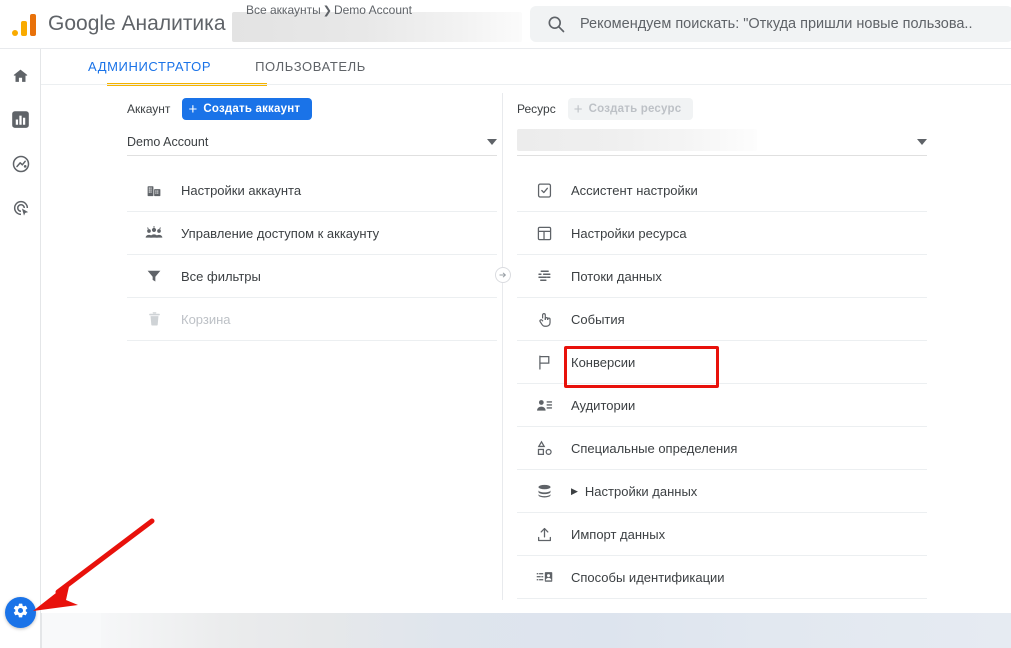 The image size is (1011, 648). Describe the element at coordinates (252, 109) in the screenshot. I see `create-account-label: Создать аккаунт` at that location.